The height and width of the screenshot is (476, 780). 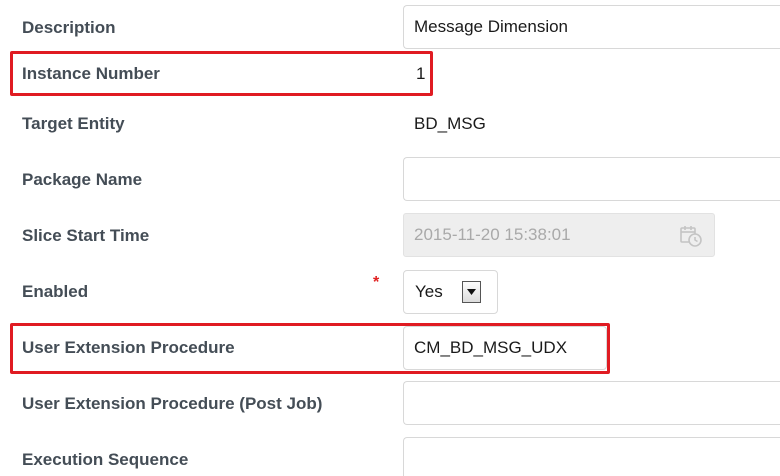 I want to click on user-extension-procedure-post-job-label: User Extension Procedure (Post Job), so click(x=172, y=403).